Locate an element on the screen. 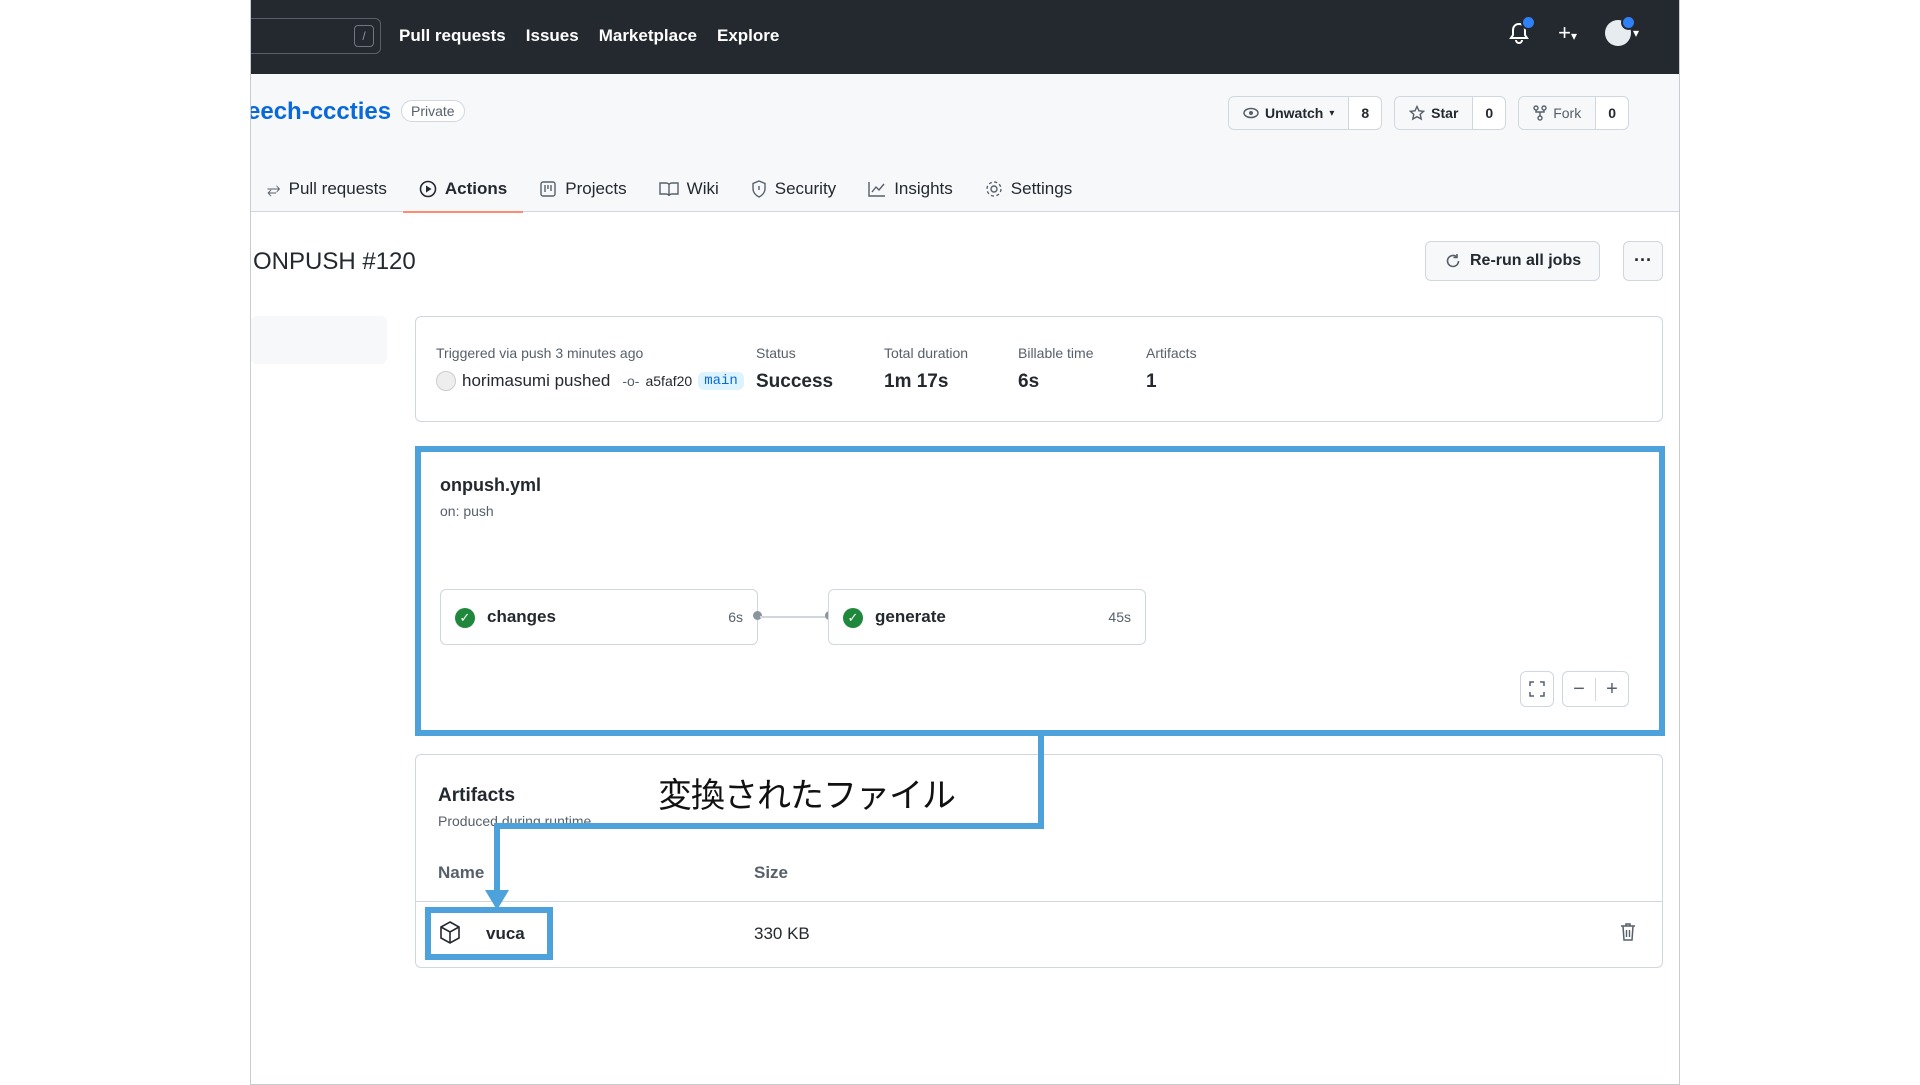  annotation-label: 変換されたファイル is located at coordinates (807, 796).